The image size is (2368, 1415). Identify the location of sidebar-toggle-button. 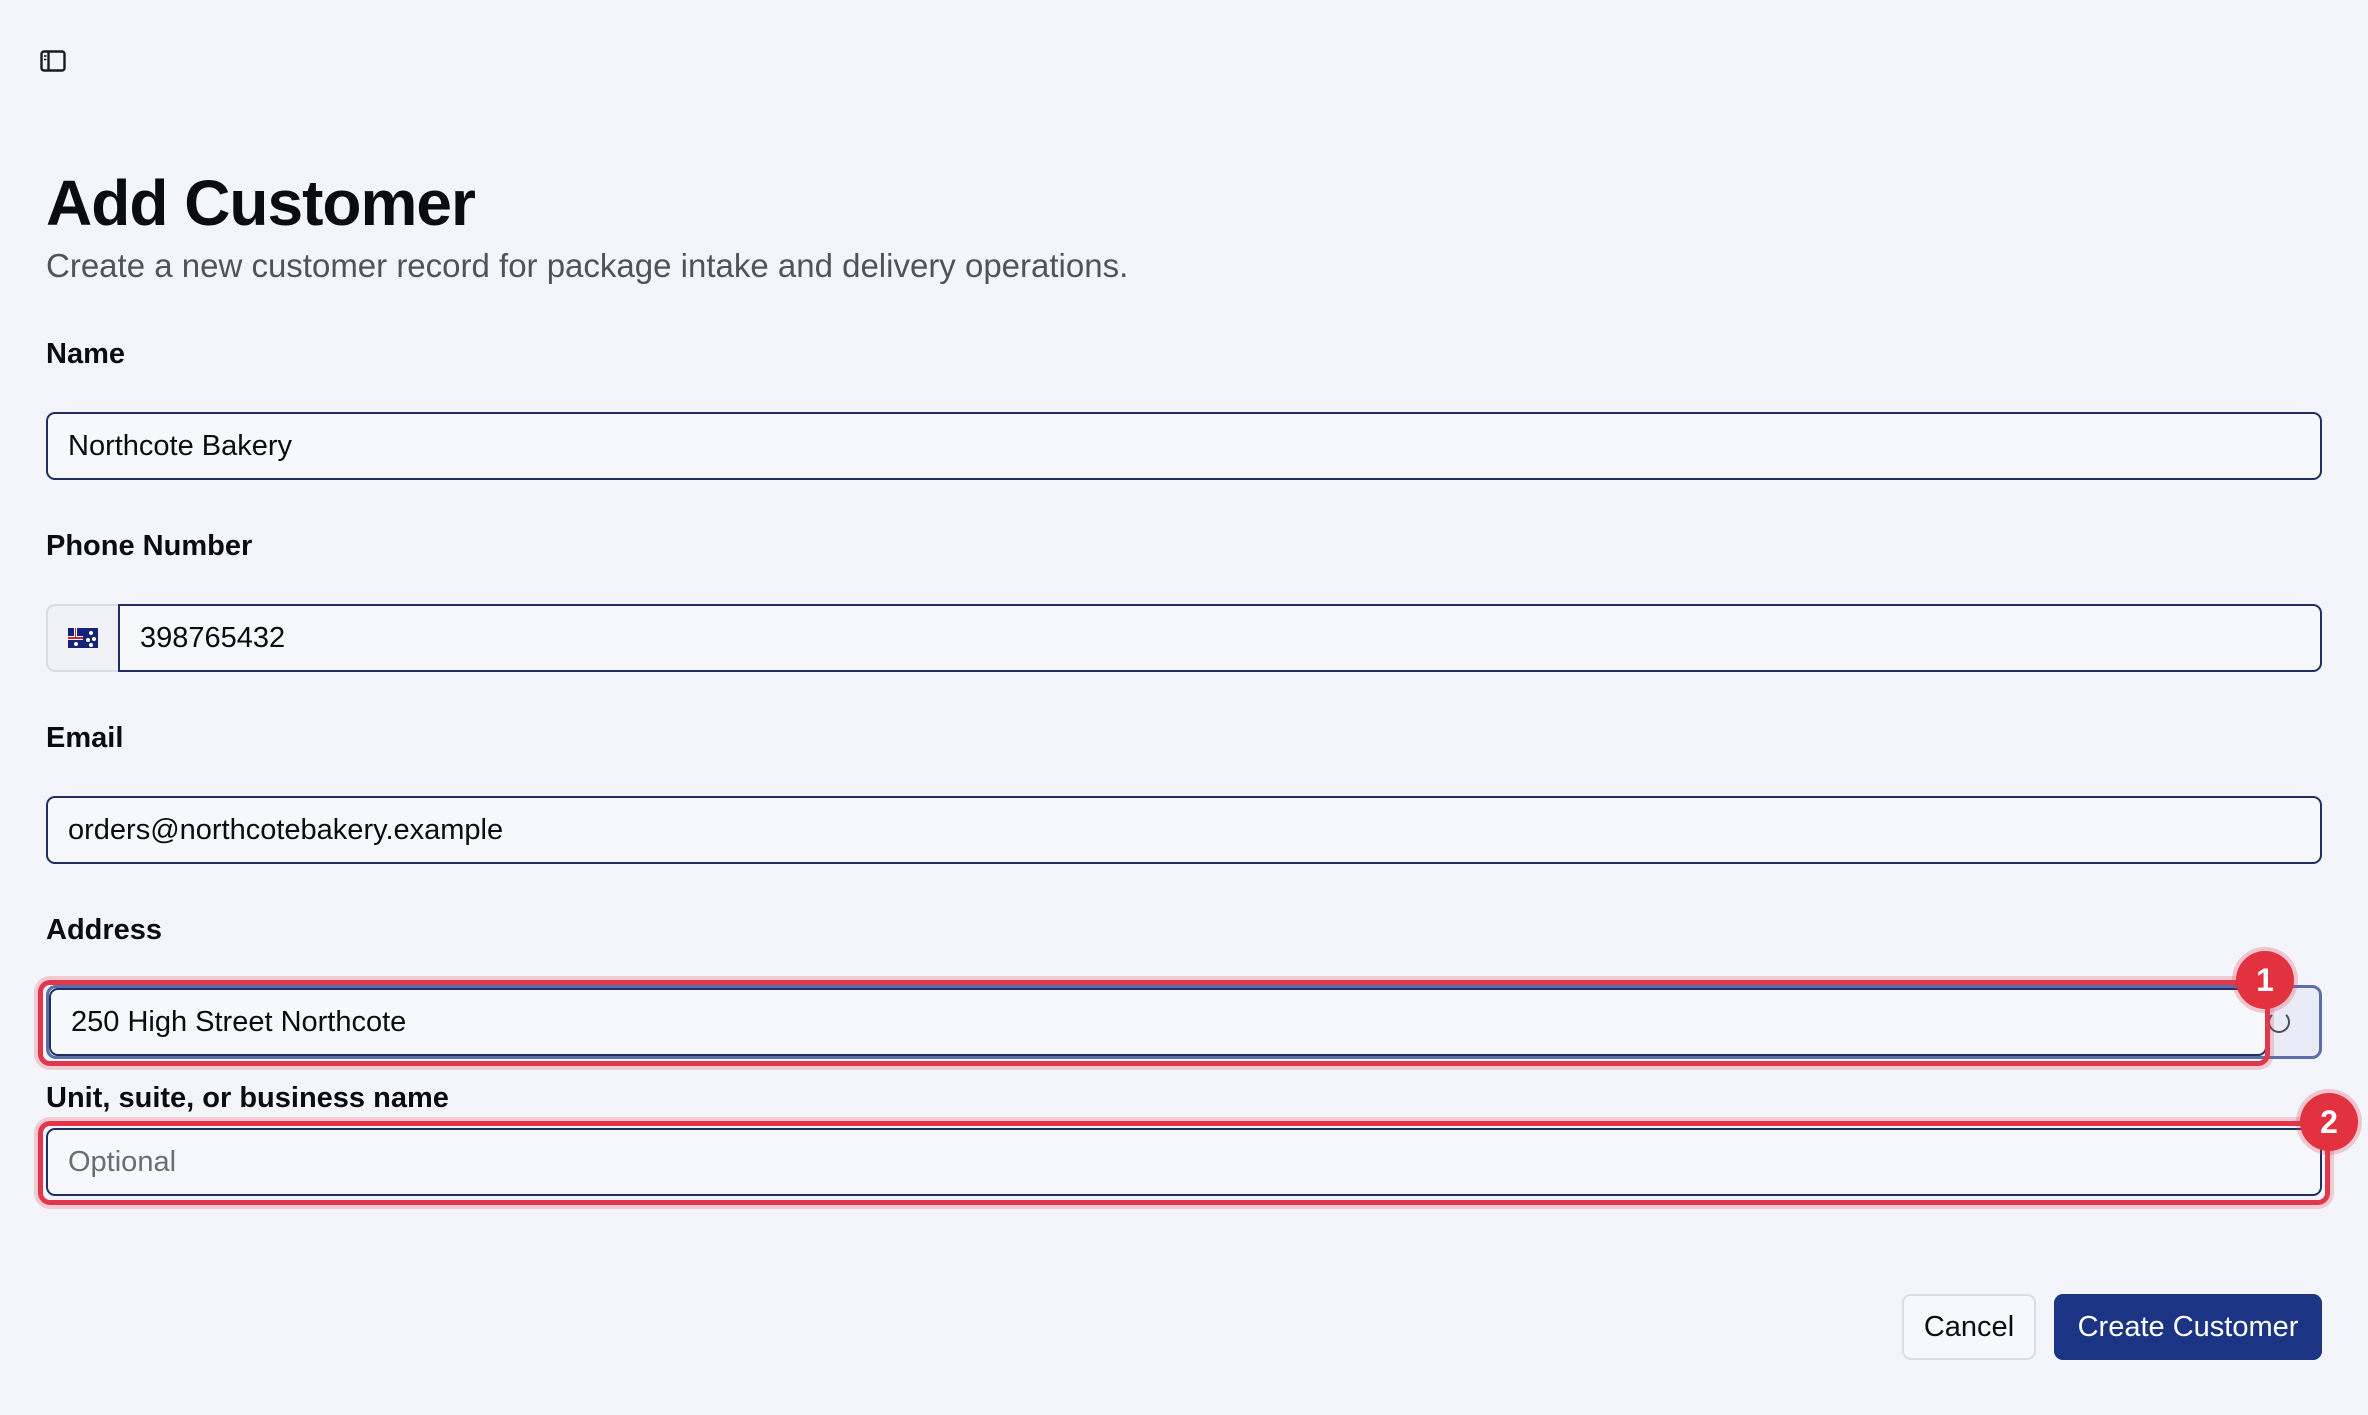
(53, 61).